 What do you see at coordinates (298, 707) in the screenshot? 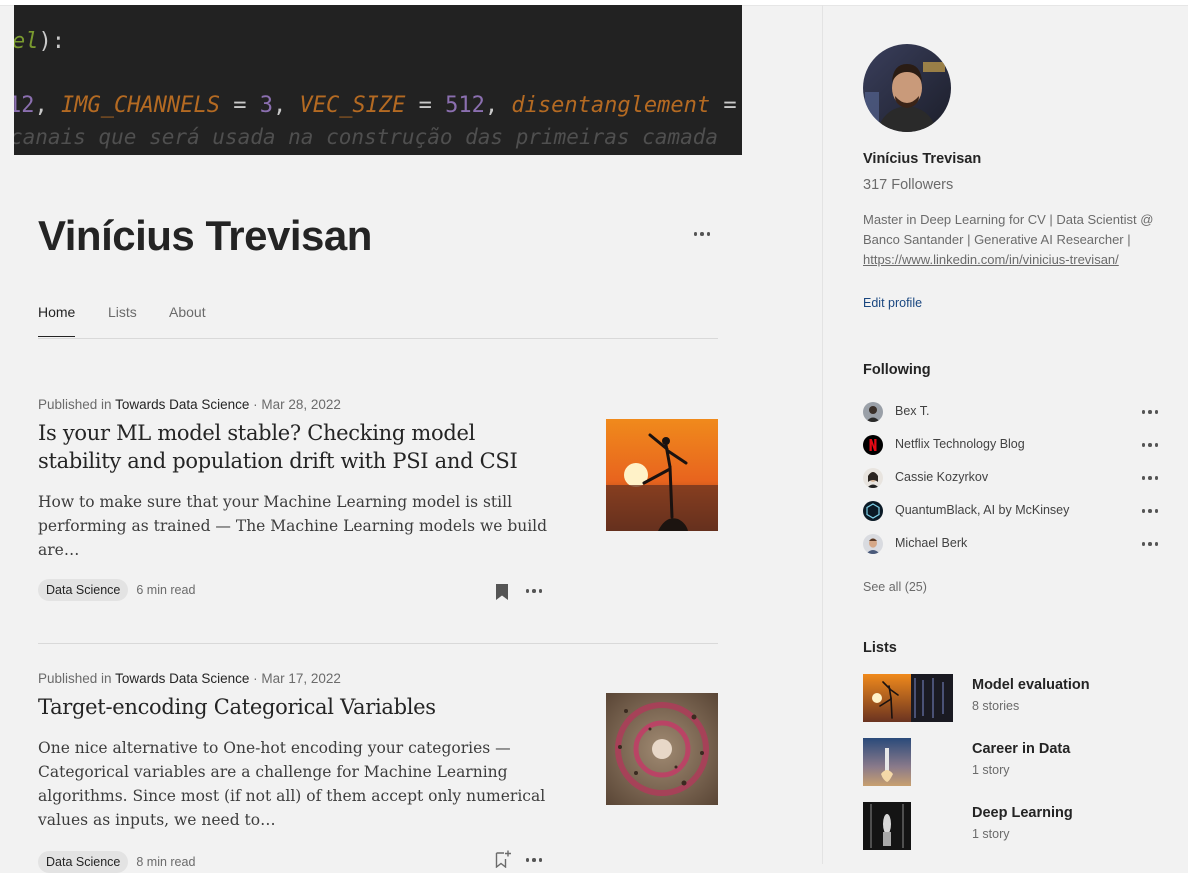
I see `article-title: Target-encoding Categorical Variables` at bounding box center [298, 707].